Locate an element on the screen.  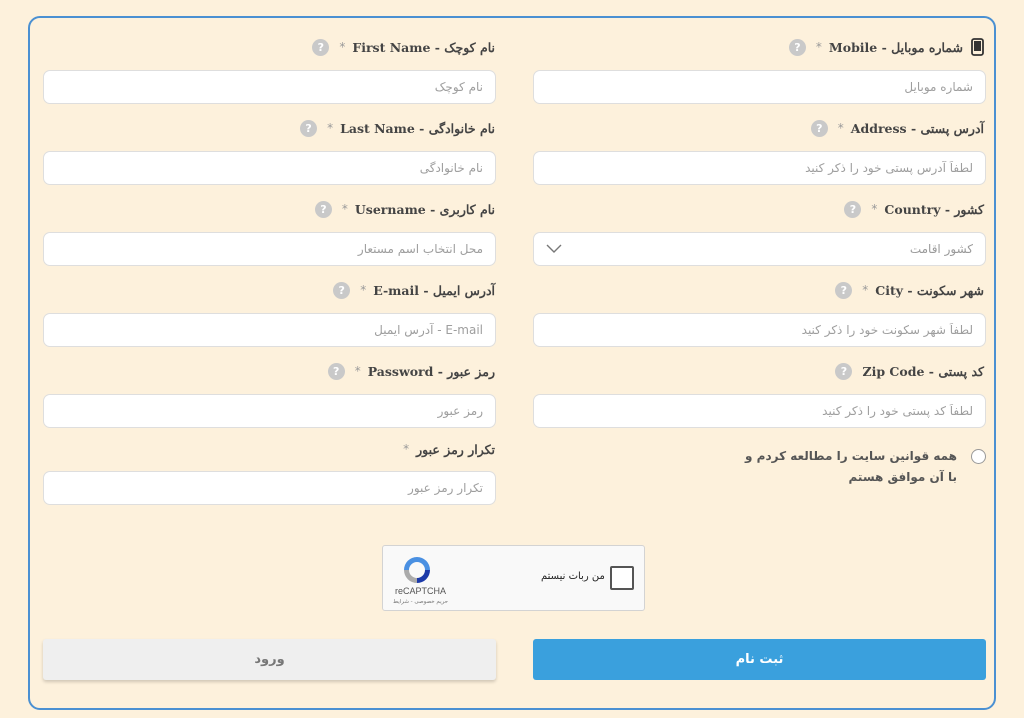
username-label-text: Username - نام کاربری is located at coordinates (424, 209).